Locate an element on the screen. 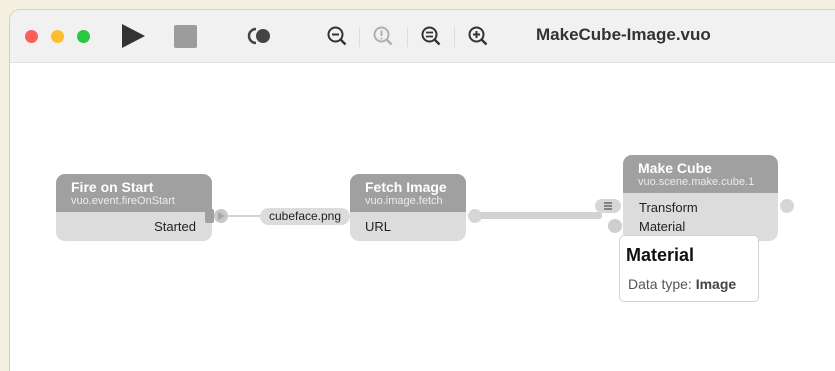 This screenshot has height=371, width=835. activity-icon is located at coordinates (258, 36).